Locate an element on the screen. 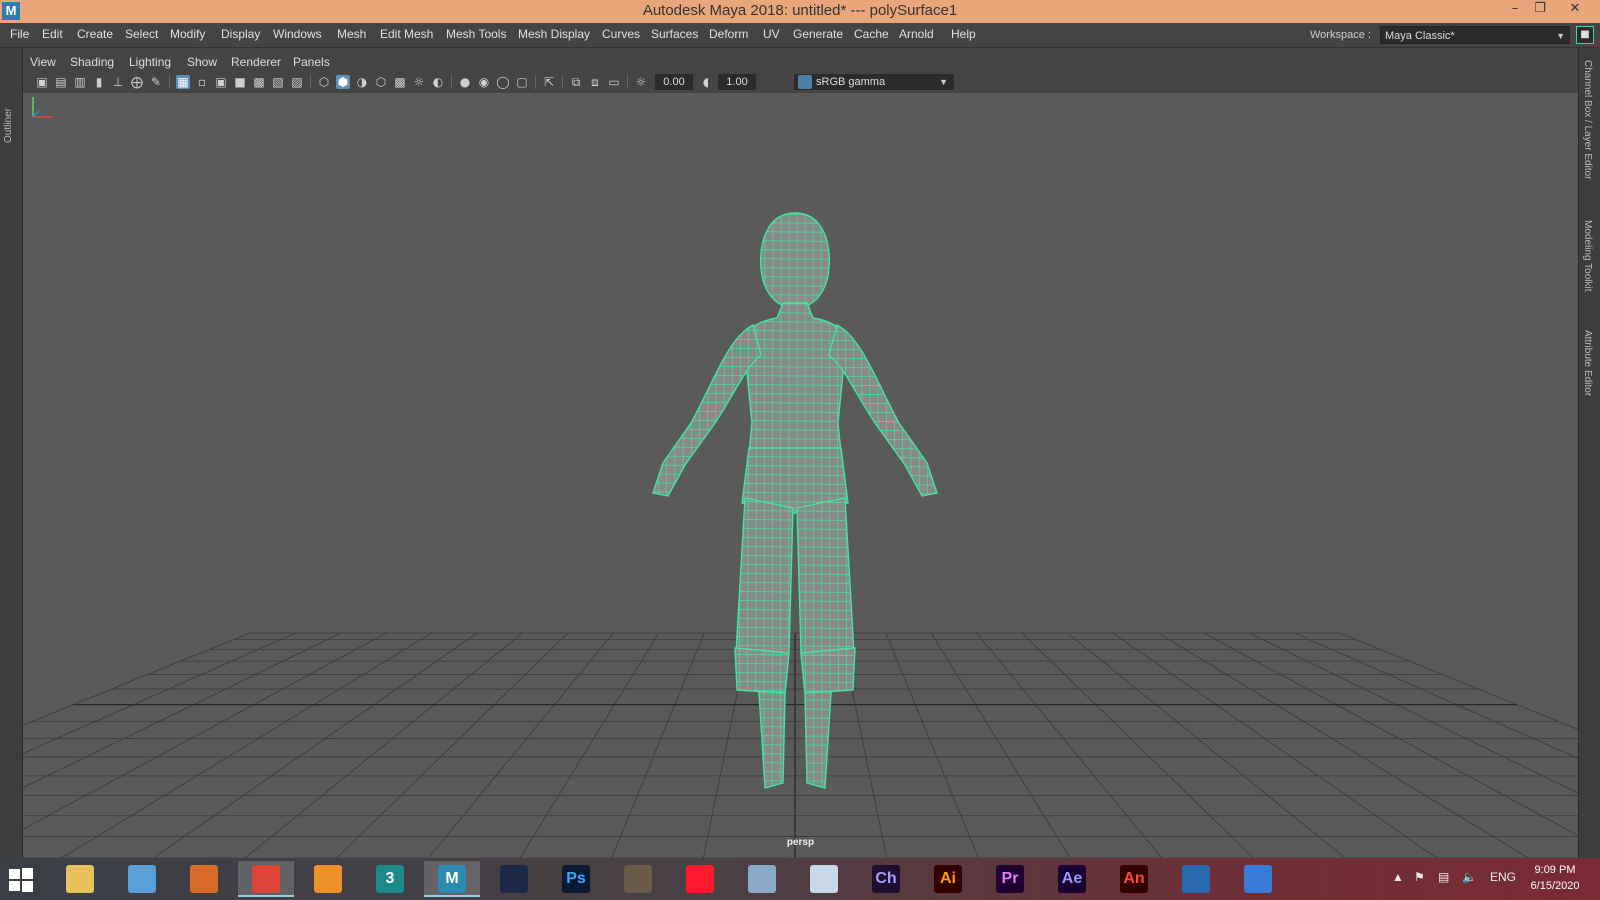 The width and height of the screenshot is (1600, 900). lock-icon: ■ is located at coordinates (1585, 35).